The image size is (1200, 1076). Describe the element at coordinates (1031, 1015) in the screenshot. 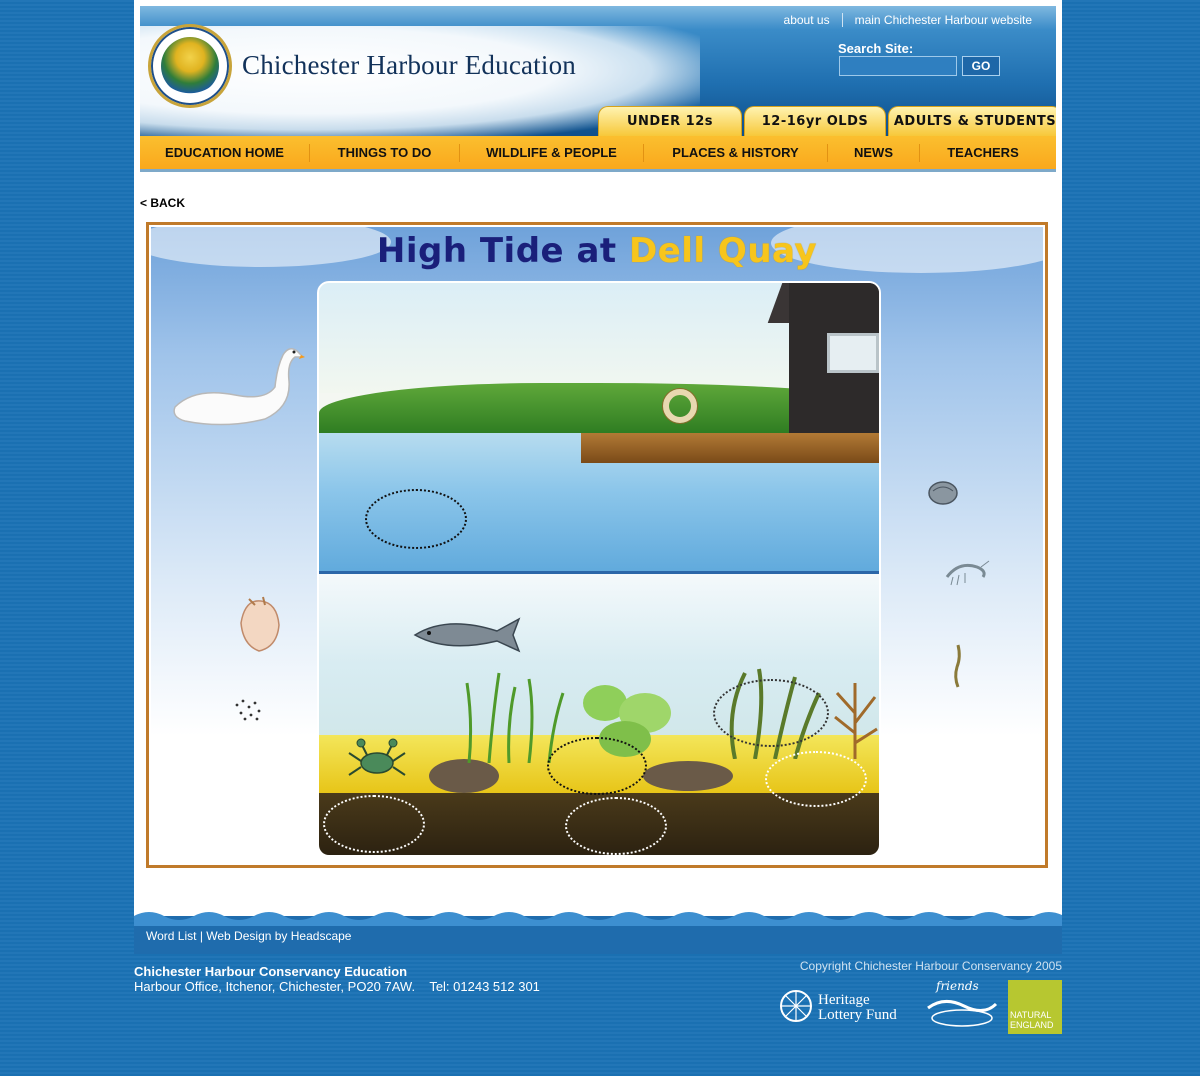

I see `natural-england-text-1: NATURAL` at that location.